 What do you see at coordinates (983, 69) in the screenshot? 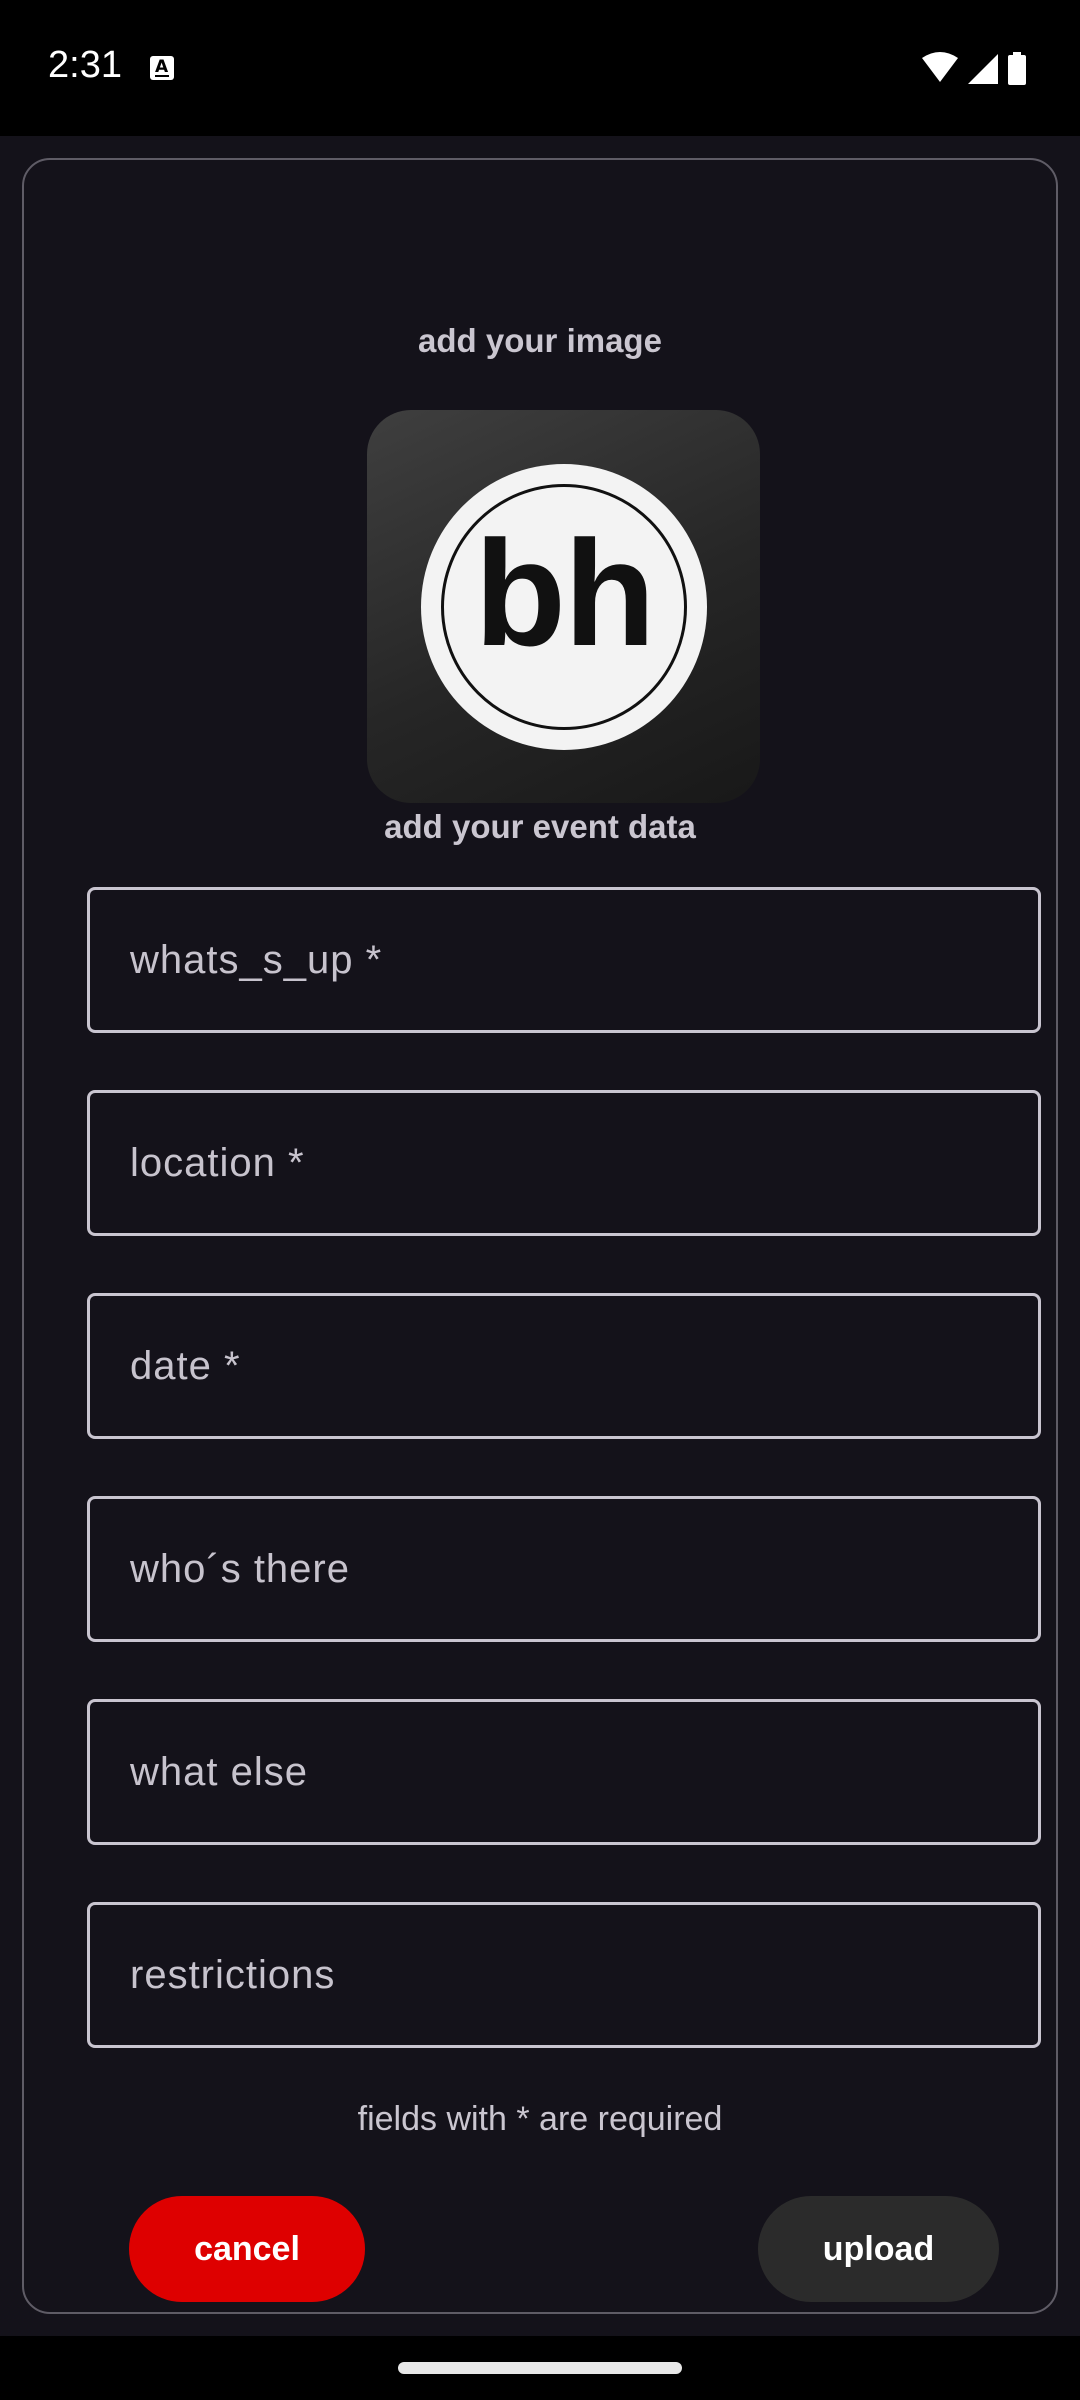
I see `cellular-signal-icon` at bounding box center [983, 69].